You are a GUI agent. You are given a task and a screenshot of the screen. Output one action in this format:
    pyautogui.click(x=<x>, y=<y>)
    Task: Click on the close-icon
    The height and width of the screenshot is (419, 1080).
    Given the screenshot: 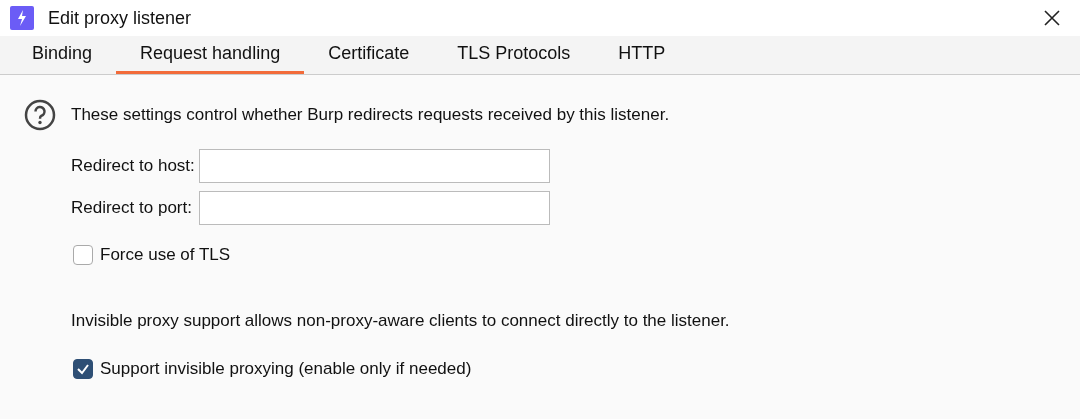 What is the action you would take?
    pyautogui.click(x=1052, y=18)
    